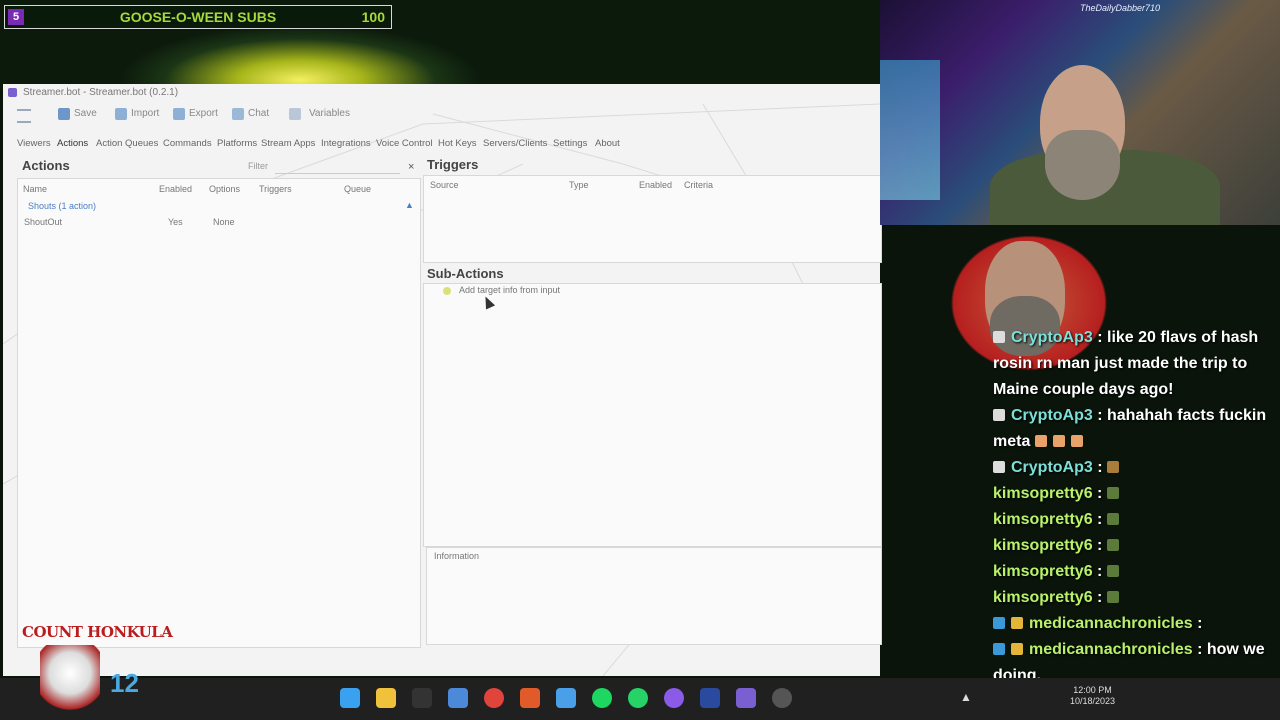 This screenshot has width=1280, height=720. What do you see at coordinates (337, 167) in the screenshot?
I see `filter-input` at bounding box center [337, 167].